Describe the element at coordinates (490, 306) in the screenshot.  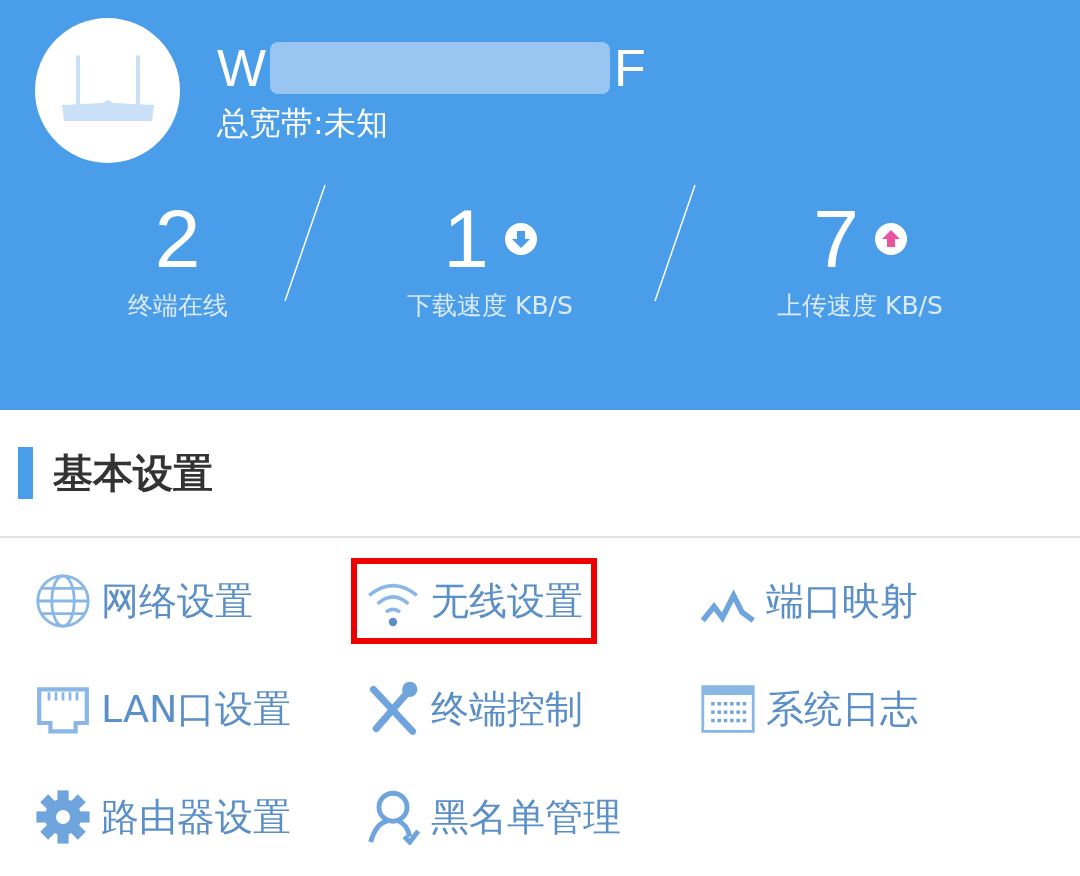
I see `stat-label: 下载速度 KB/S` at that location.